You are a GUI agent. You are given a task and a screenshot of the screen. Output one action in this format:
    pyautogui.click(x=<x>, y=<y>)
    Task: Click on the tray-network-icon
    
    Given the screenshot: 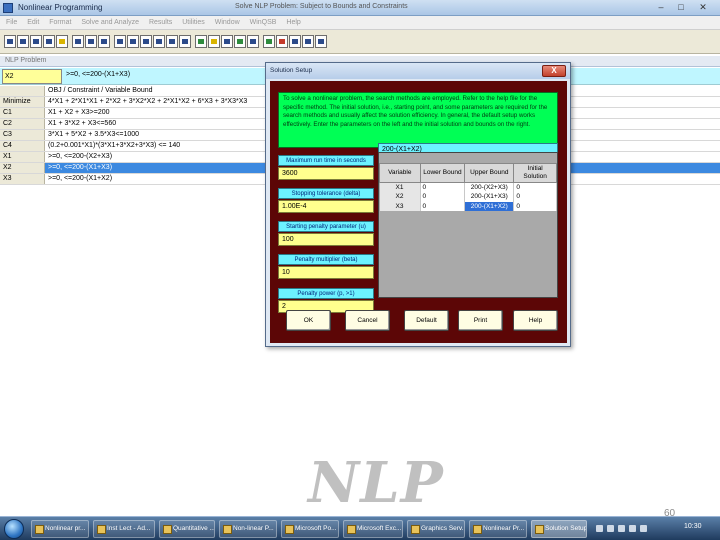 What is the action you would take?
    pyautogui.click(x=599, y=528)
    